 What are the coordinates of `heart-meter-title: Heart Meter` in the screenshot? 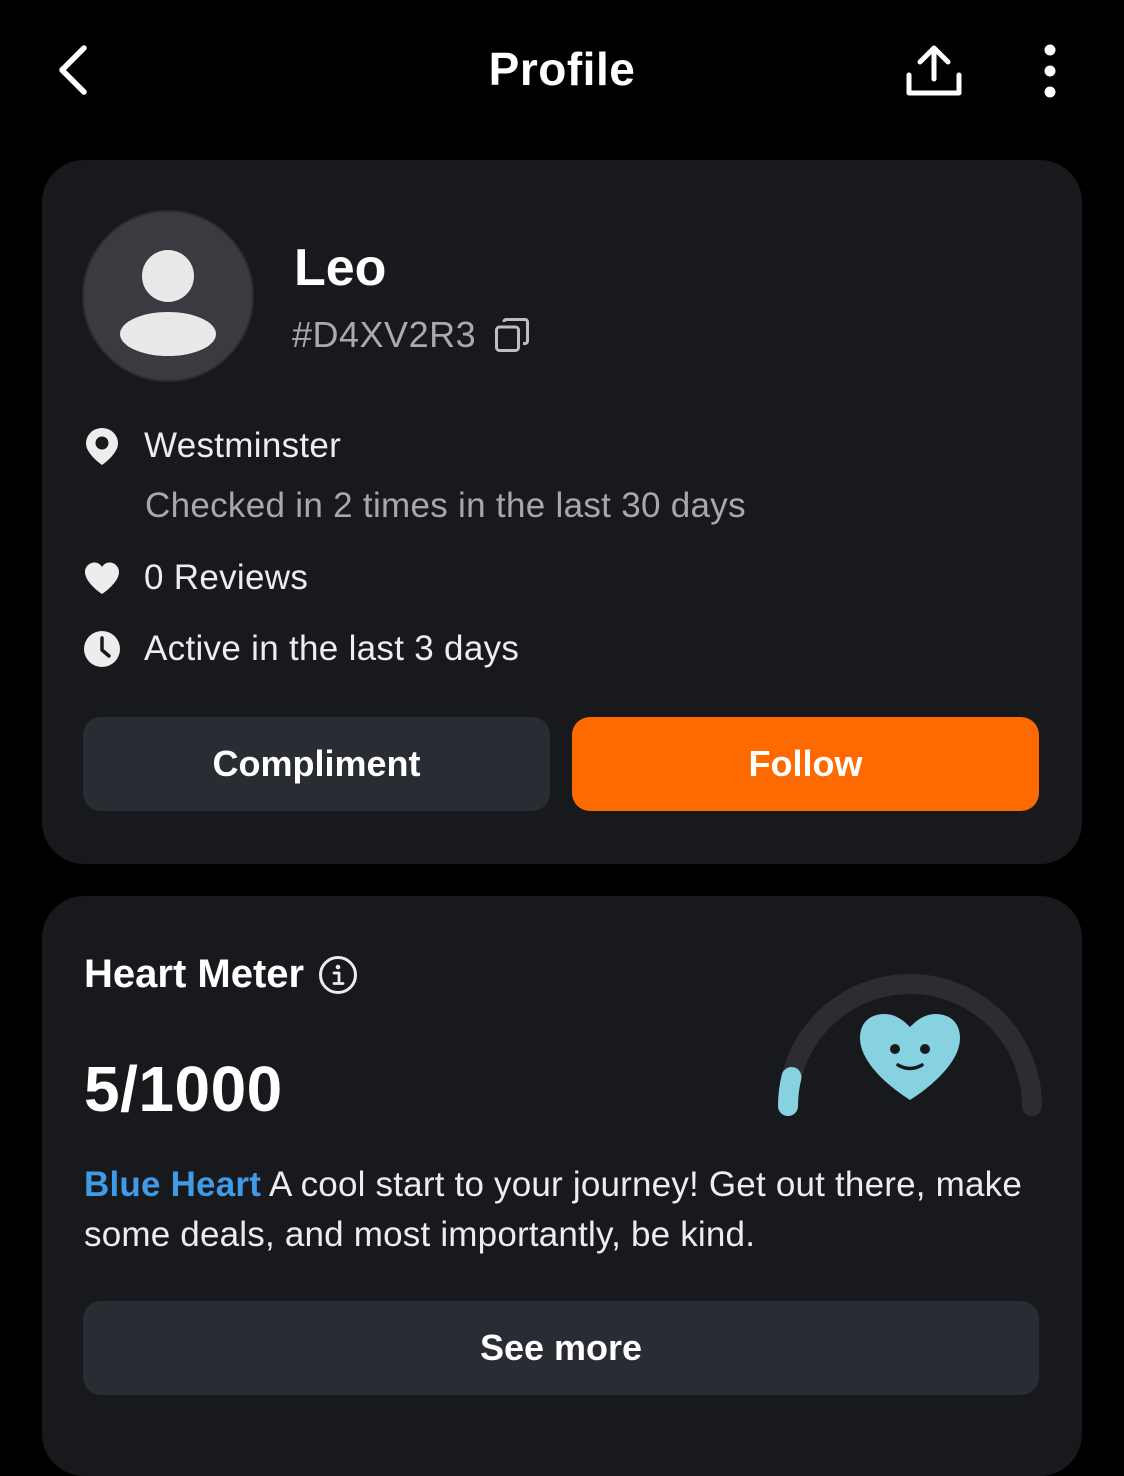 It's located at (194, 974).